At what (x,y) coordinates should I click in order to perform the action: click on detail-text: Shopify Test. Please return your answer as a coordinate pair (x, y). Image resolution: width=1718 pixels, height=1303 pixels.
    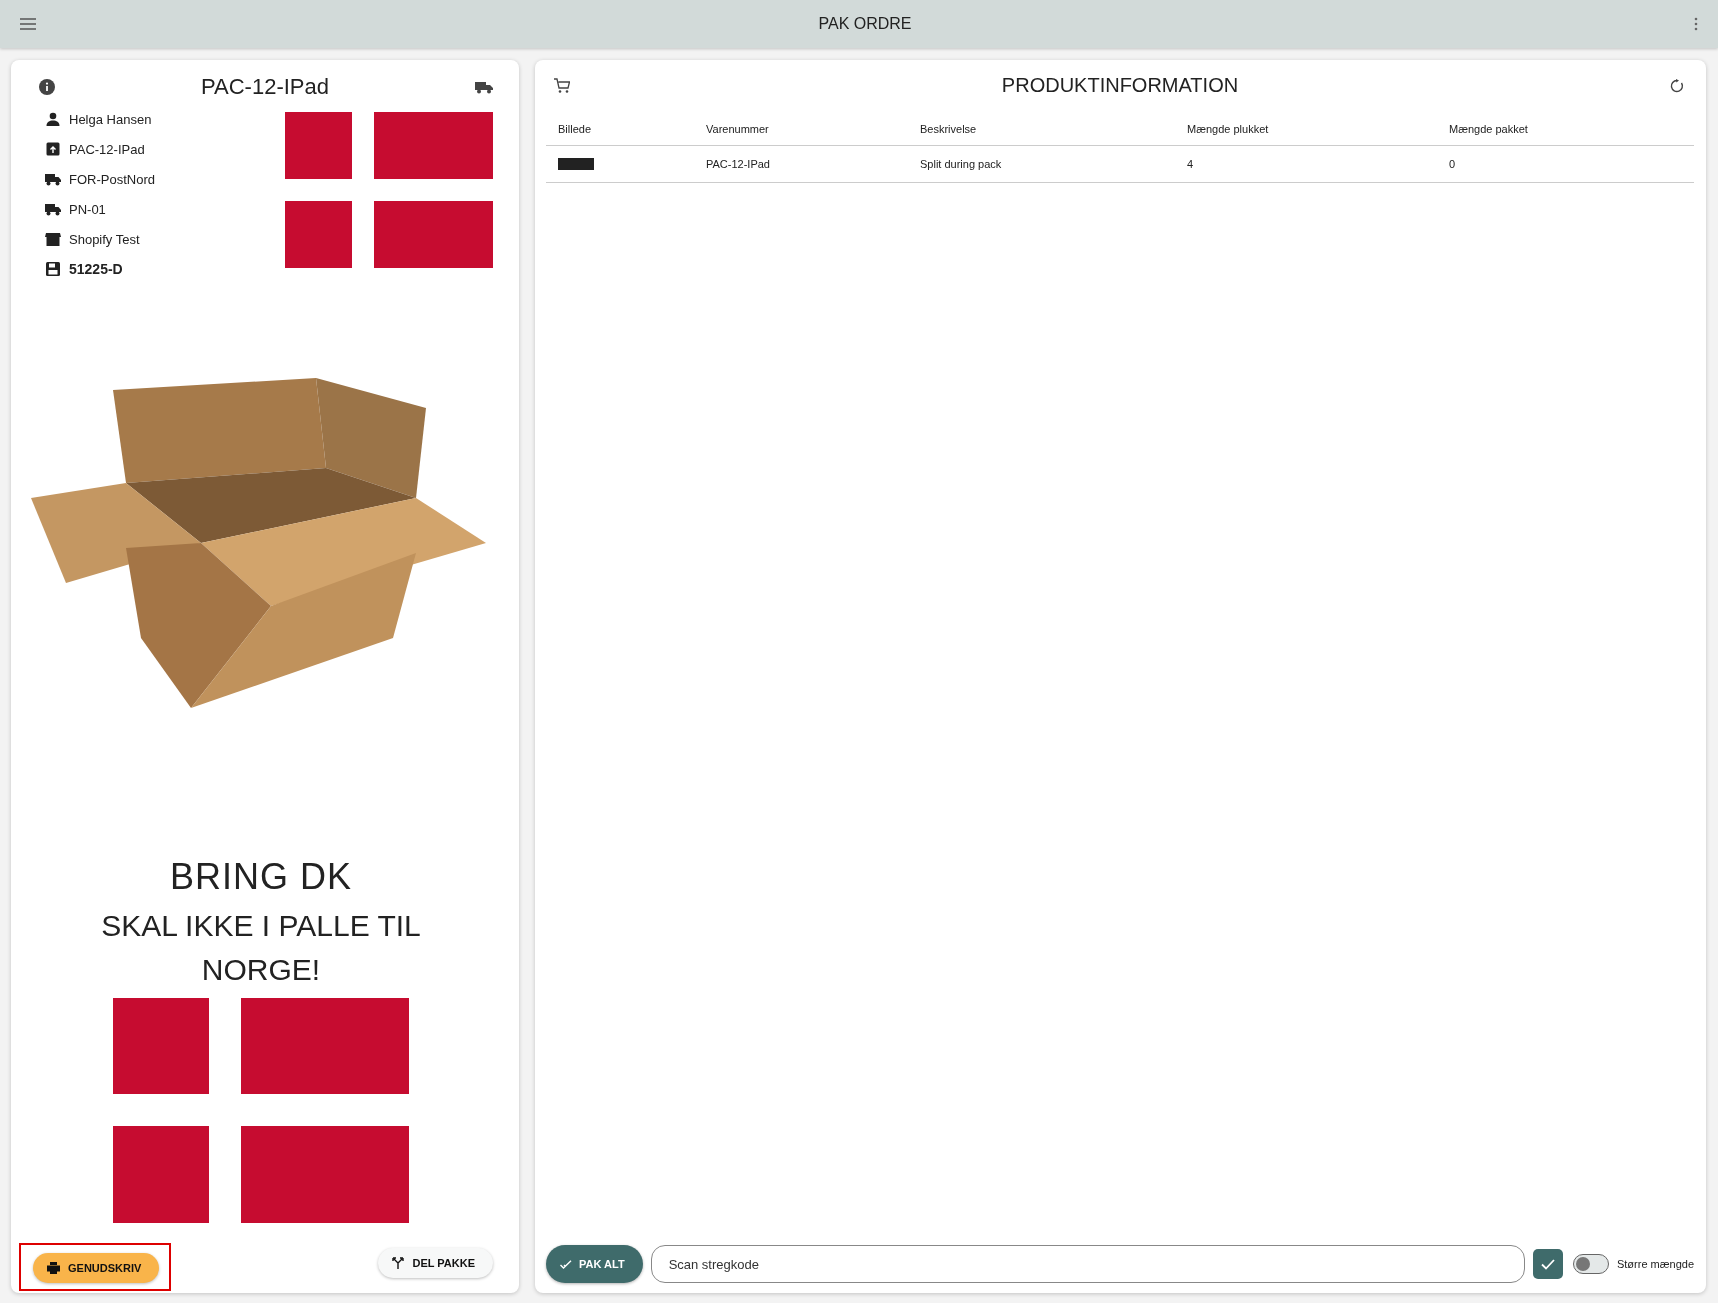
    Looking at the image, I should click on (104, 239).